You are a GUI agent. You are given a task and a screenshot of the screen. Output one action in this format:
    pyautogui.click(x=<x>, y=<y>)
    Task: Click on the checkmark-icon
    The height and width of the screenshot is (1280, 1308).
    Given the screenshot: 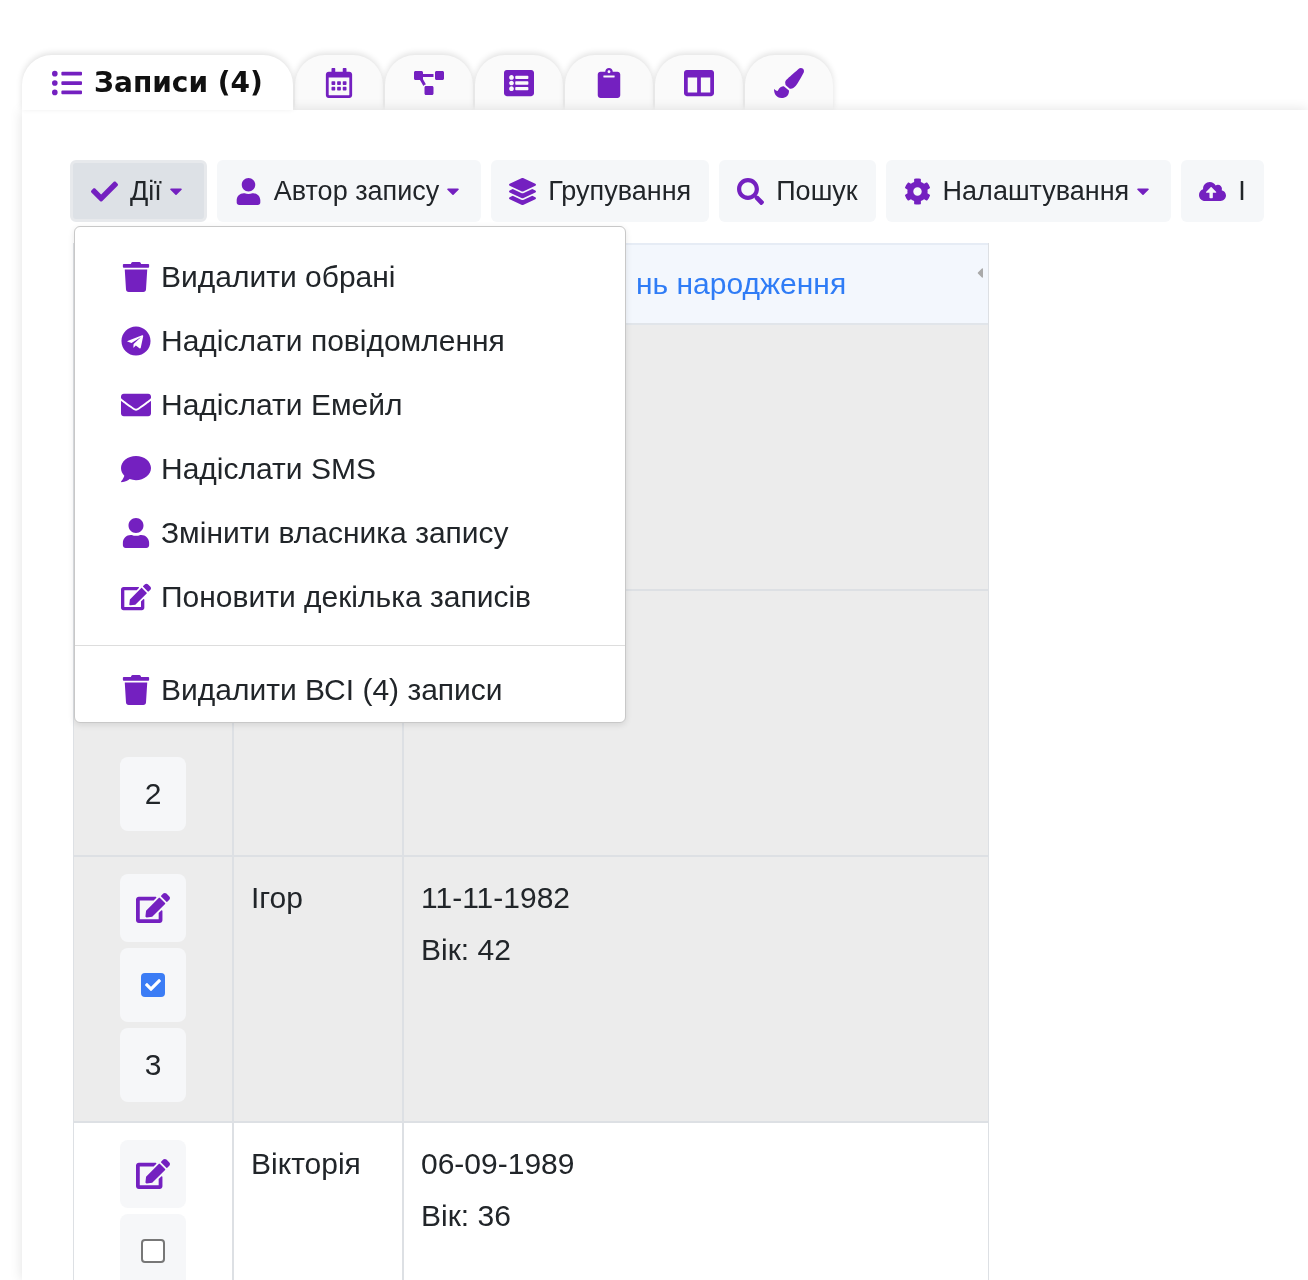 What is the action you would take?
    pyautogui.click(x=153, y=985)
    